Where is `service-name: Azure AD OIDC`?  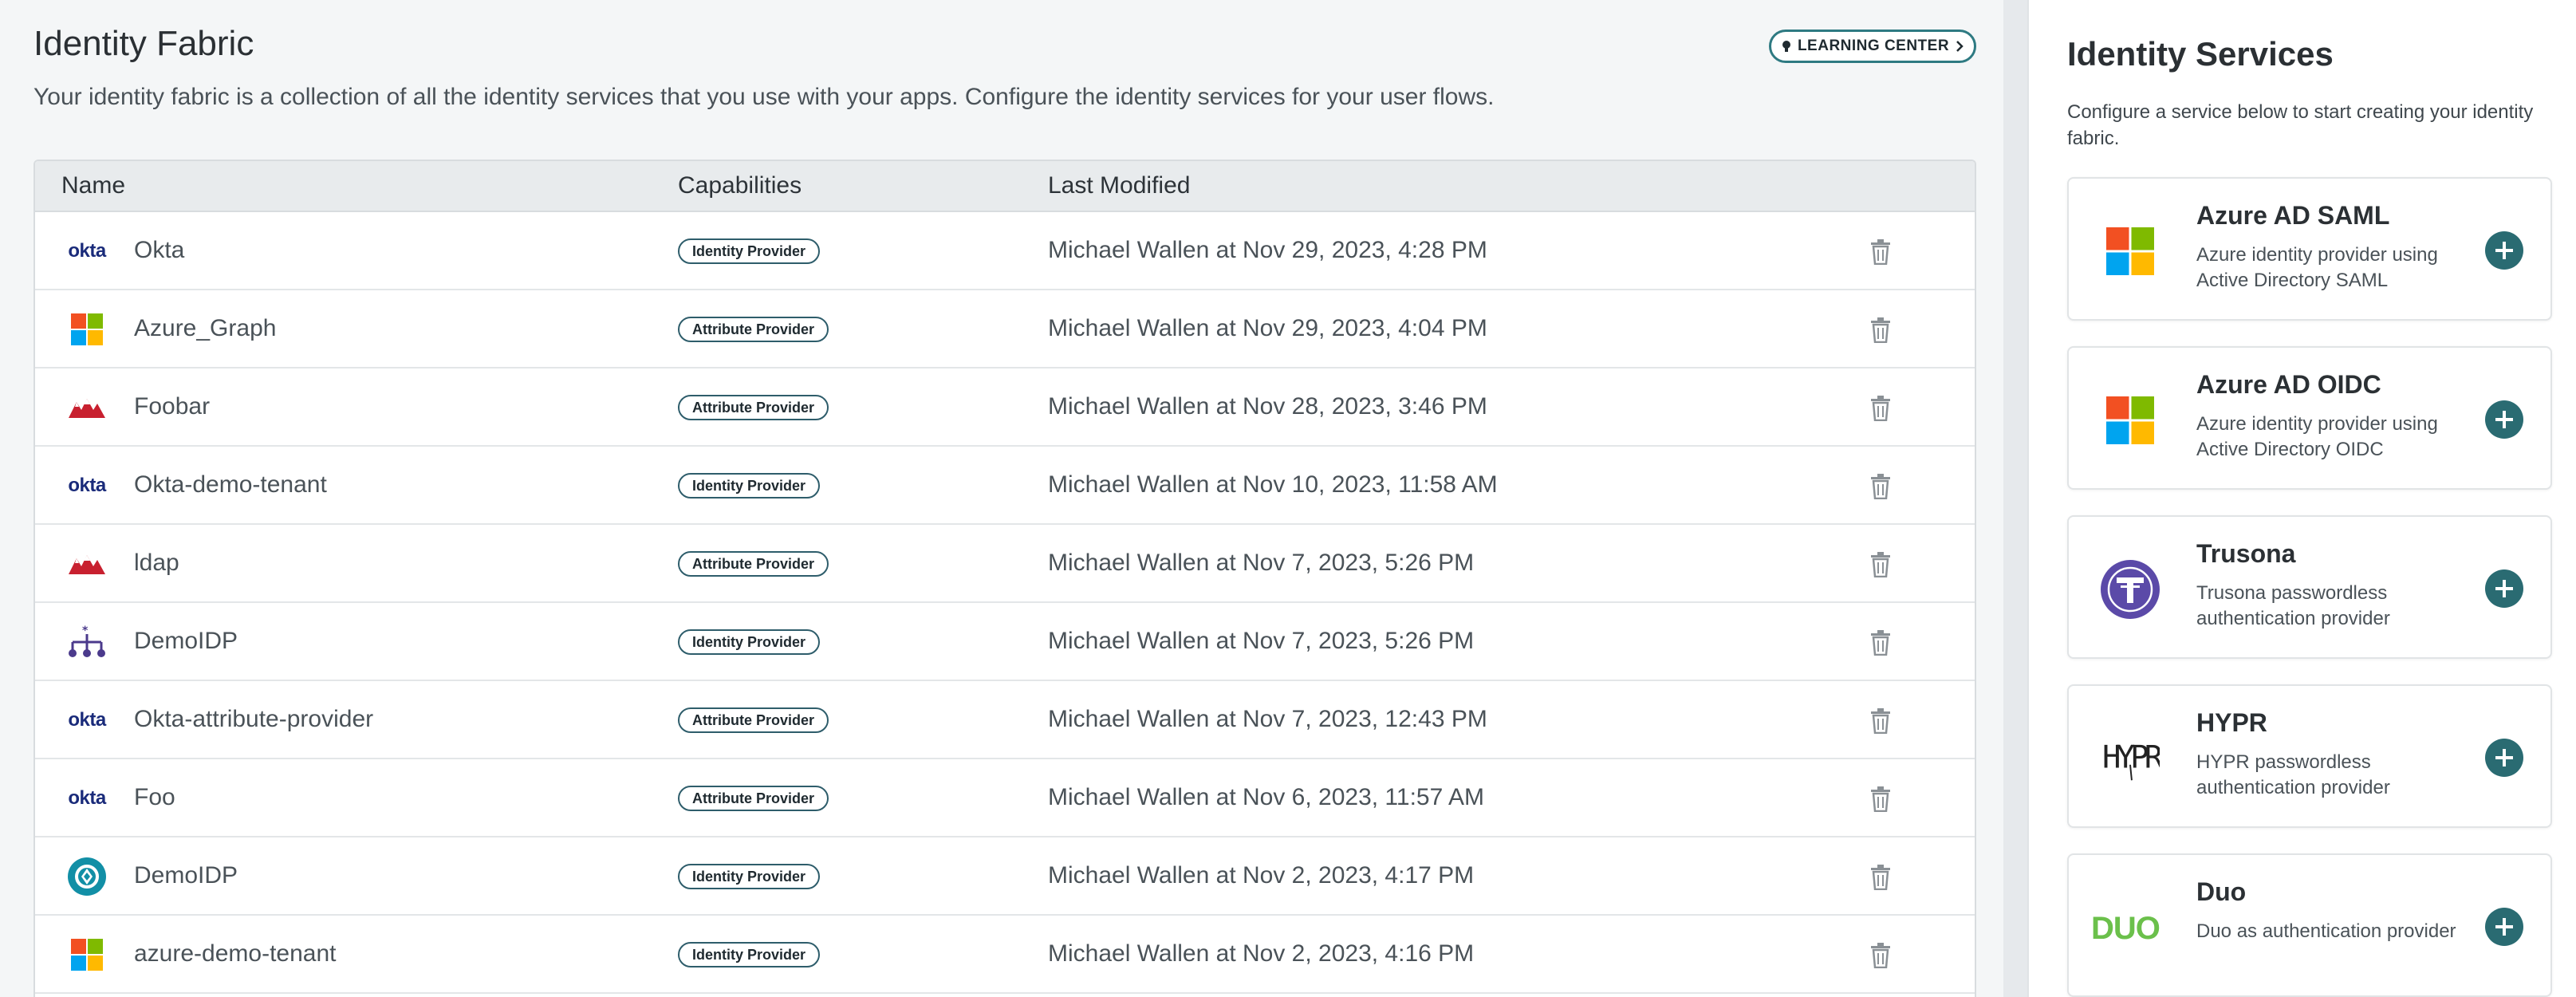 service-name: Azure AD OIDC is located at coordinates (2288, 384).